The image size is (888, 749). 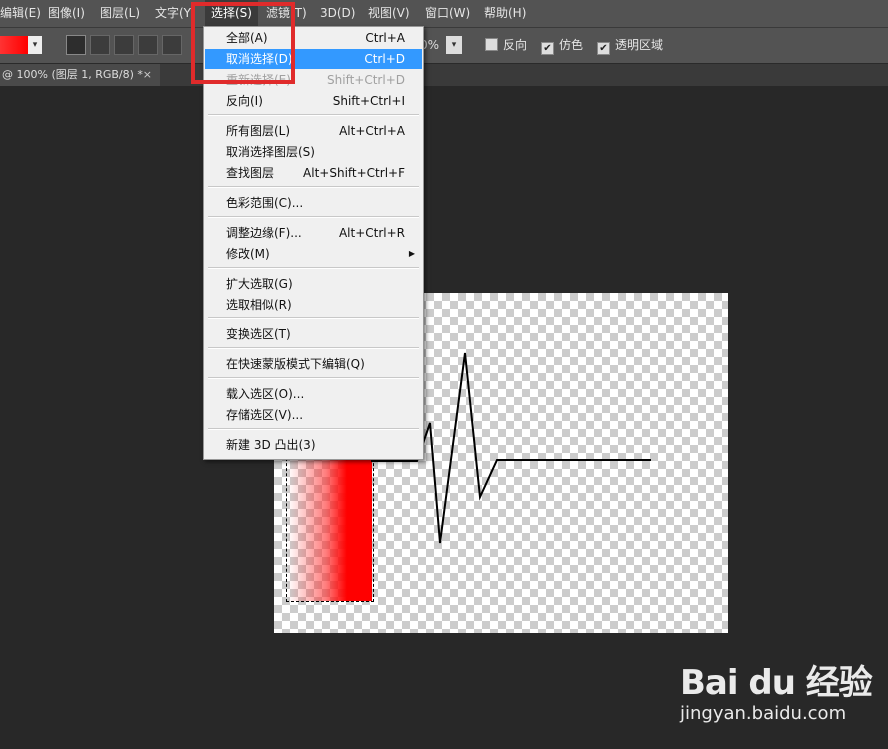 I want to click on dither-checkbox: ✔ 仿色, so click(x=562, y=46).